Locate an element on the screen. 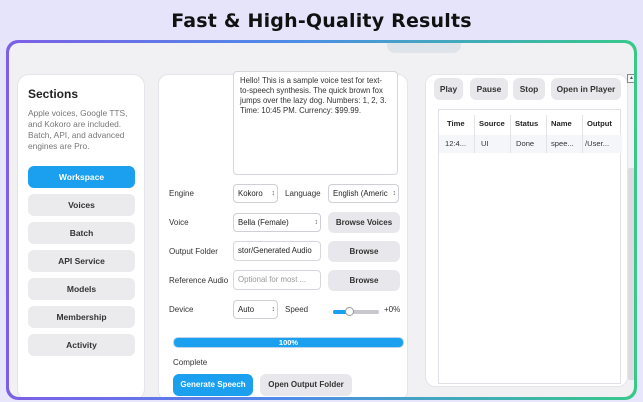  device-label: Device is located at coordinates (181, 309).